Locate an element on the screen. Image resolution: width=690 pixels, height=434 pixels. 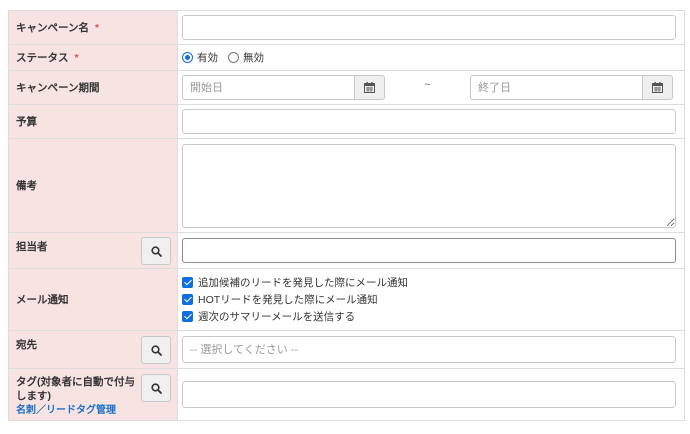
tags-search-button is located at coordinates (156, 388).